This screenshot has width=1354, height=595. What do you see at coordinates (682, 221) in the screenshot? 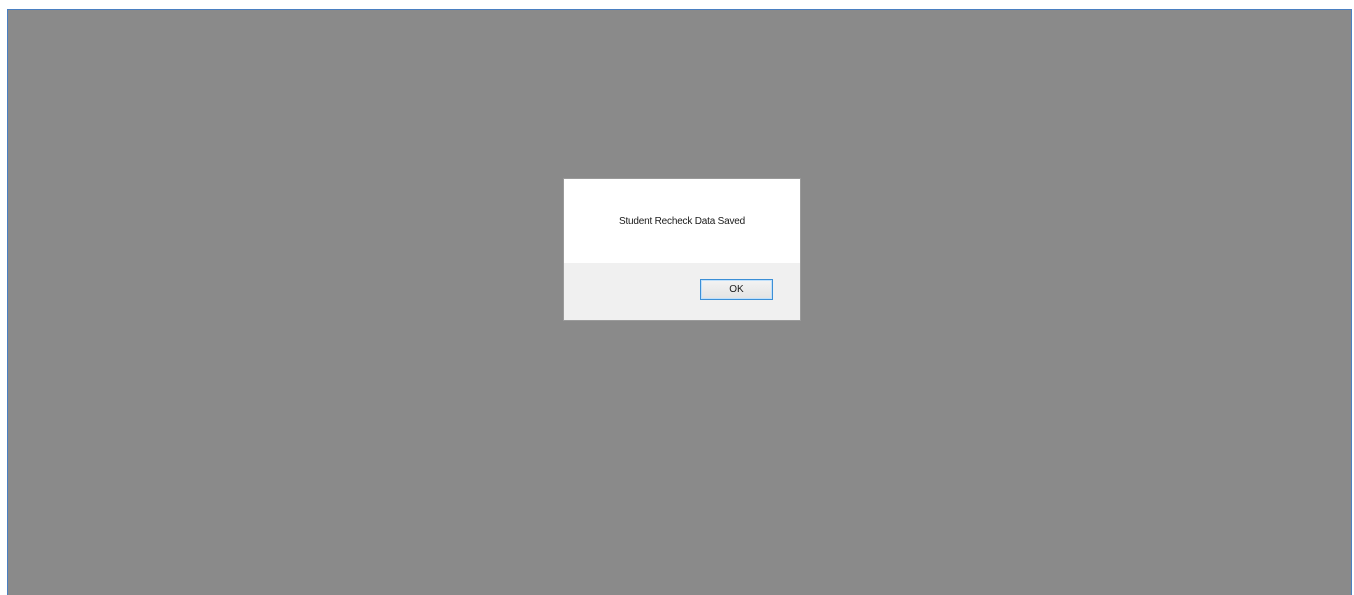
I see `dialog-message: Student Recheck Data Saved` at bounding box center [682, 221].